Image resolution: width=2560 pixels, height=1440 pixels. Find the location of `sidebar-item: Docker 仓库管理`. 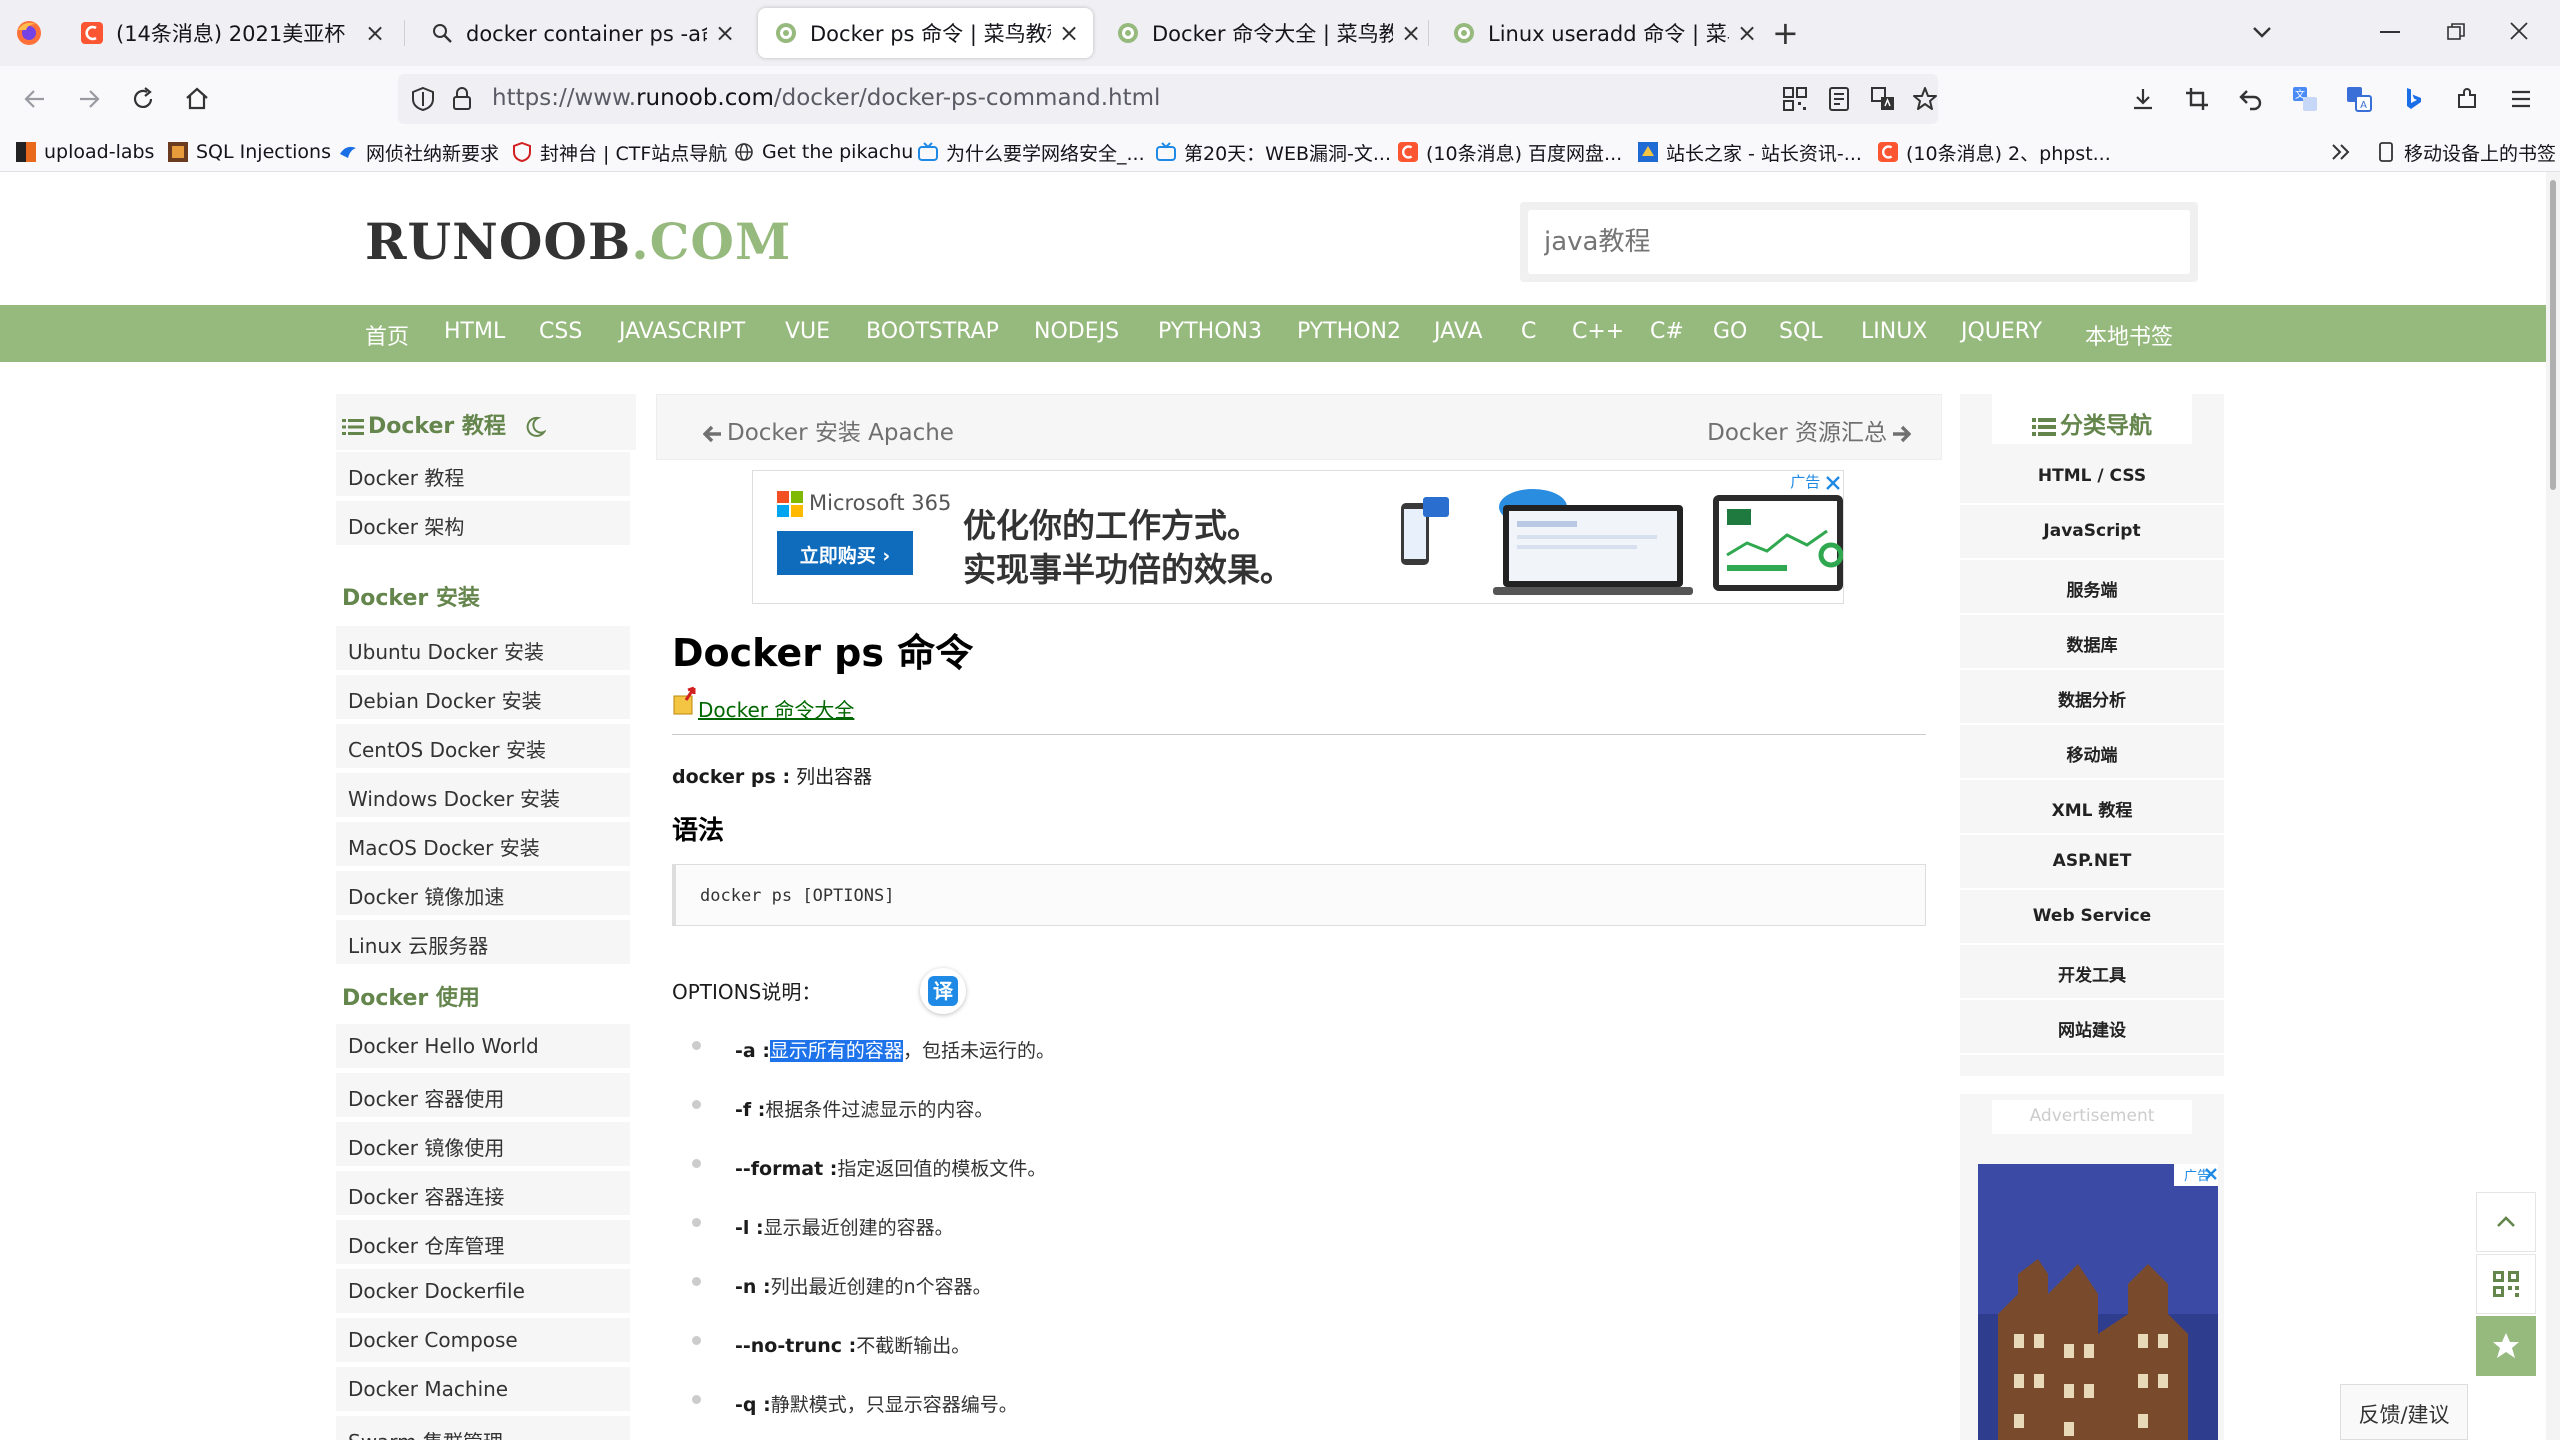

sidebar-item: Docker 仓库管理 is located at coordinates (483, 1243).